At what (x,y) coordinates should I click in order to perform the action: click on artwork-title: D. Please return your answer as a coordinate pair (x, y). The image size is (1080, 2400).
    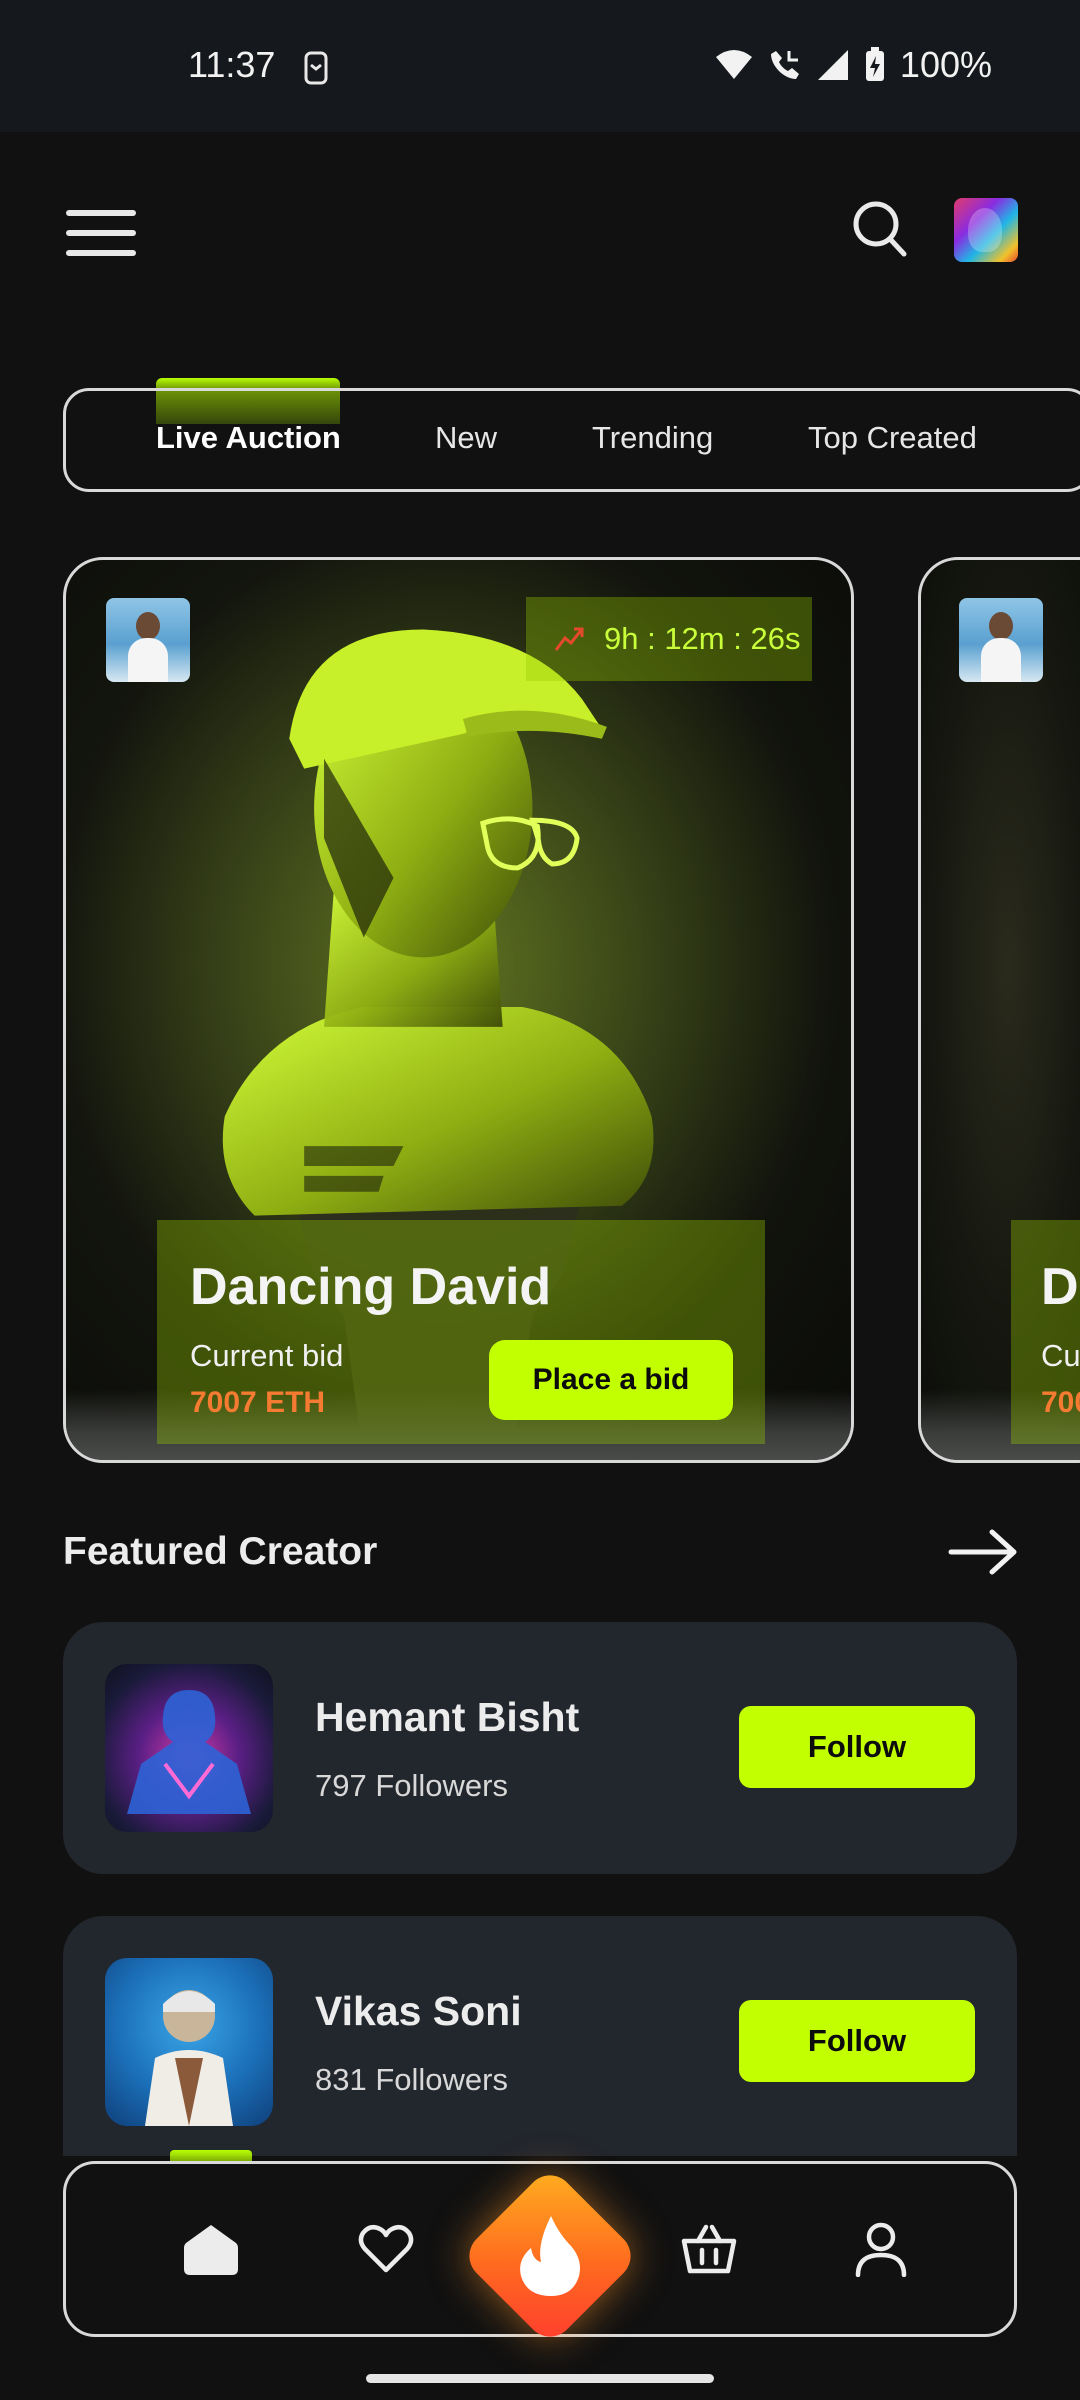
    Looking at the image, I should click on (1060, 1287).